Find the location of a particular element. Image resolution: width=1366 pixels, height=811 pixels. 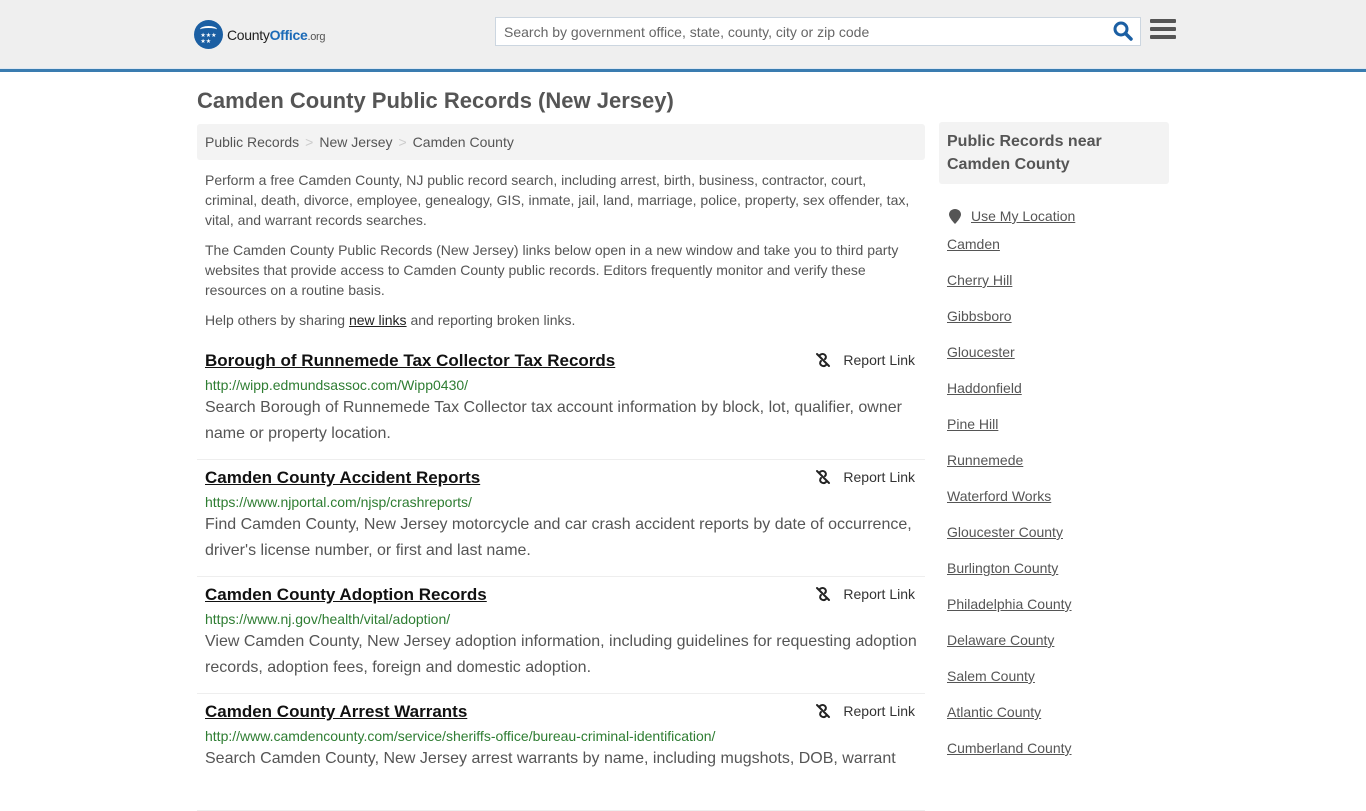

sidebar-link-waterford-works: Waterford Works is located at coordinates (999, 496).